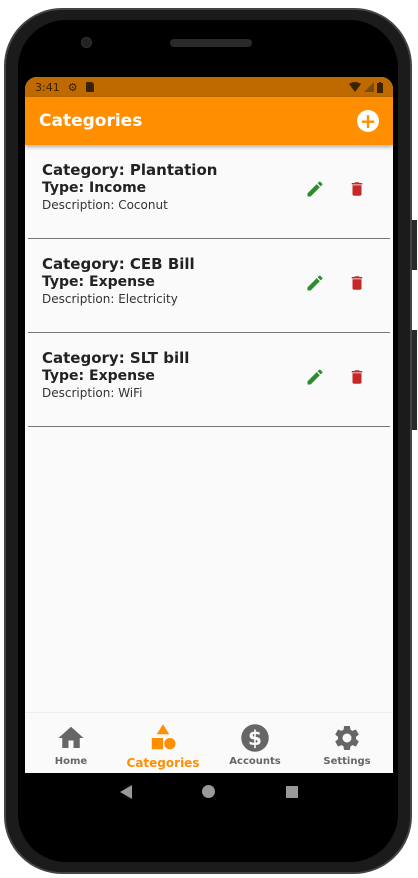 This screenshot has height=878, width=418. Describe the element at coordinates (255, 761) in the screenshot. I see `tab-label: Accounts` at that location.